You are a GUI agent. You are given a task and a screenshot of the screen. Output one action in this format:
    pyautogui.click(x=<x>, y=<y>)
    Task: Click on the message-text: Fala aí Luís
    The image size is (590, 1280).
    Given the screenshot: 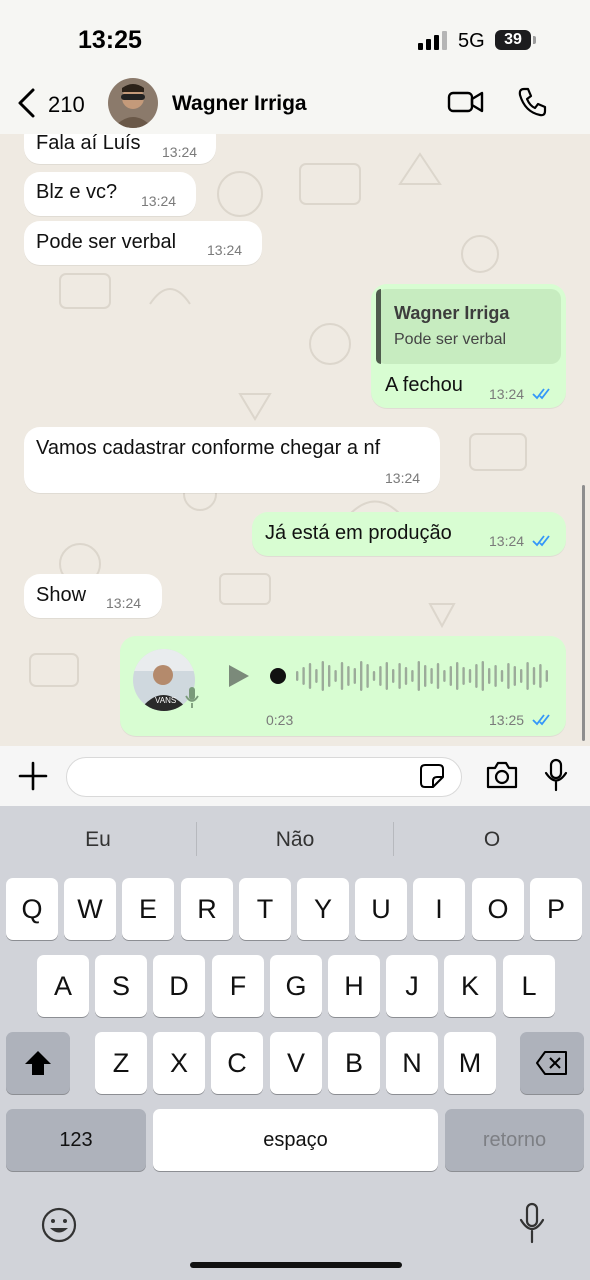 What is the action you would take?
    pyautogui.click(x=88, y=144)
    